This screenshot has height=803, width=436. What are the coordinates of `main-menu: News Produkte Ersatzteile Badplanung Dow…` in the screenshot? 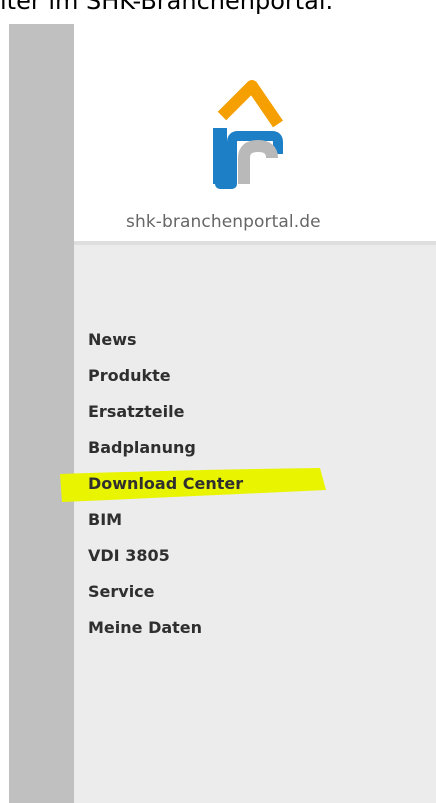 It's located at (165, 487).